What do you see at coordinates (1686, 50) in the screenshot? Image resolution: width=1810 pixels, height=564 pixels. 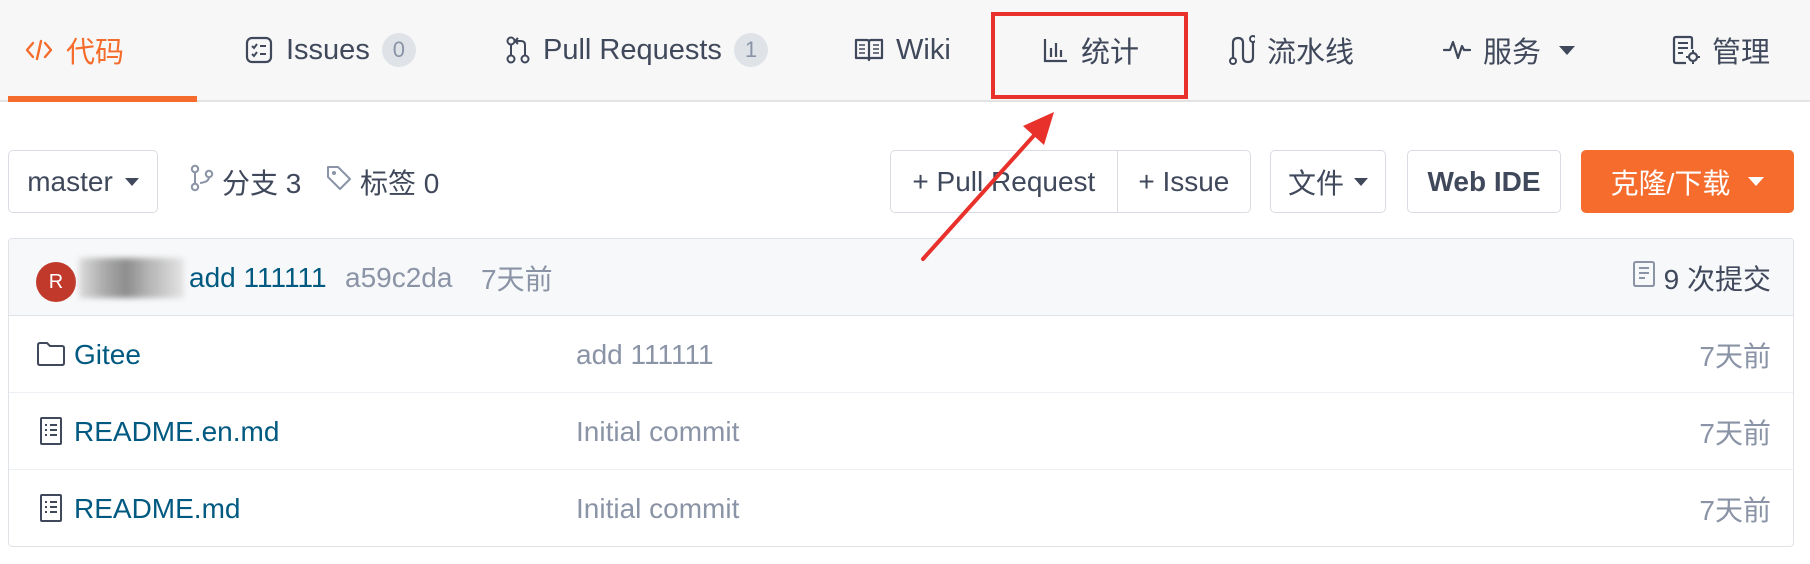 I see `settings-doc-icon` at bounding box center [1686, 50].